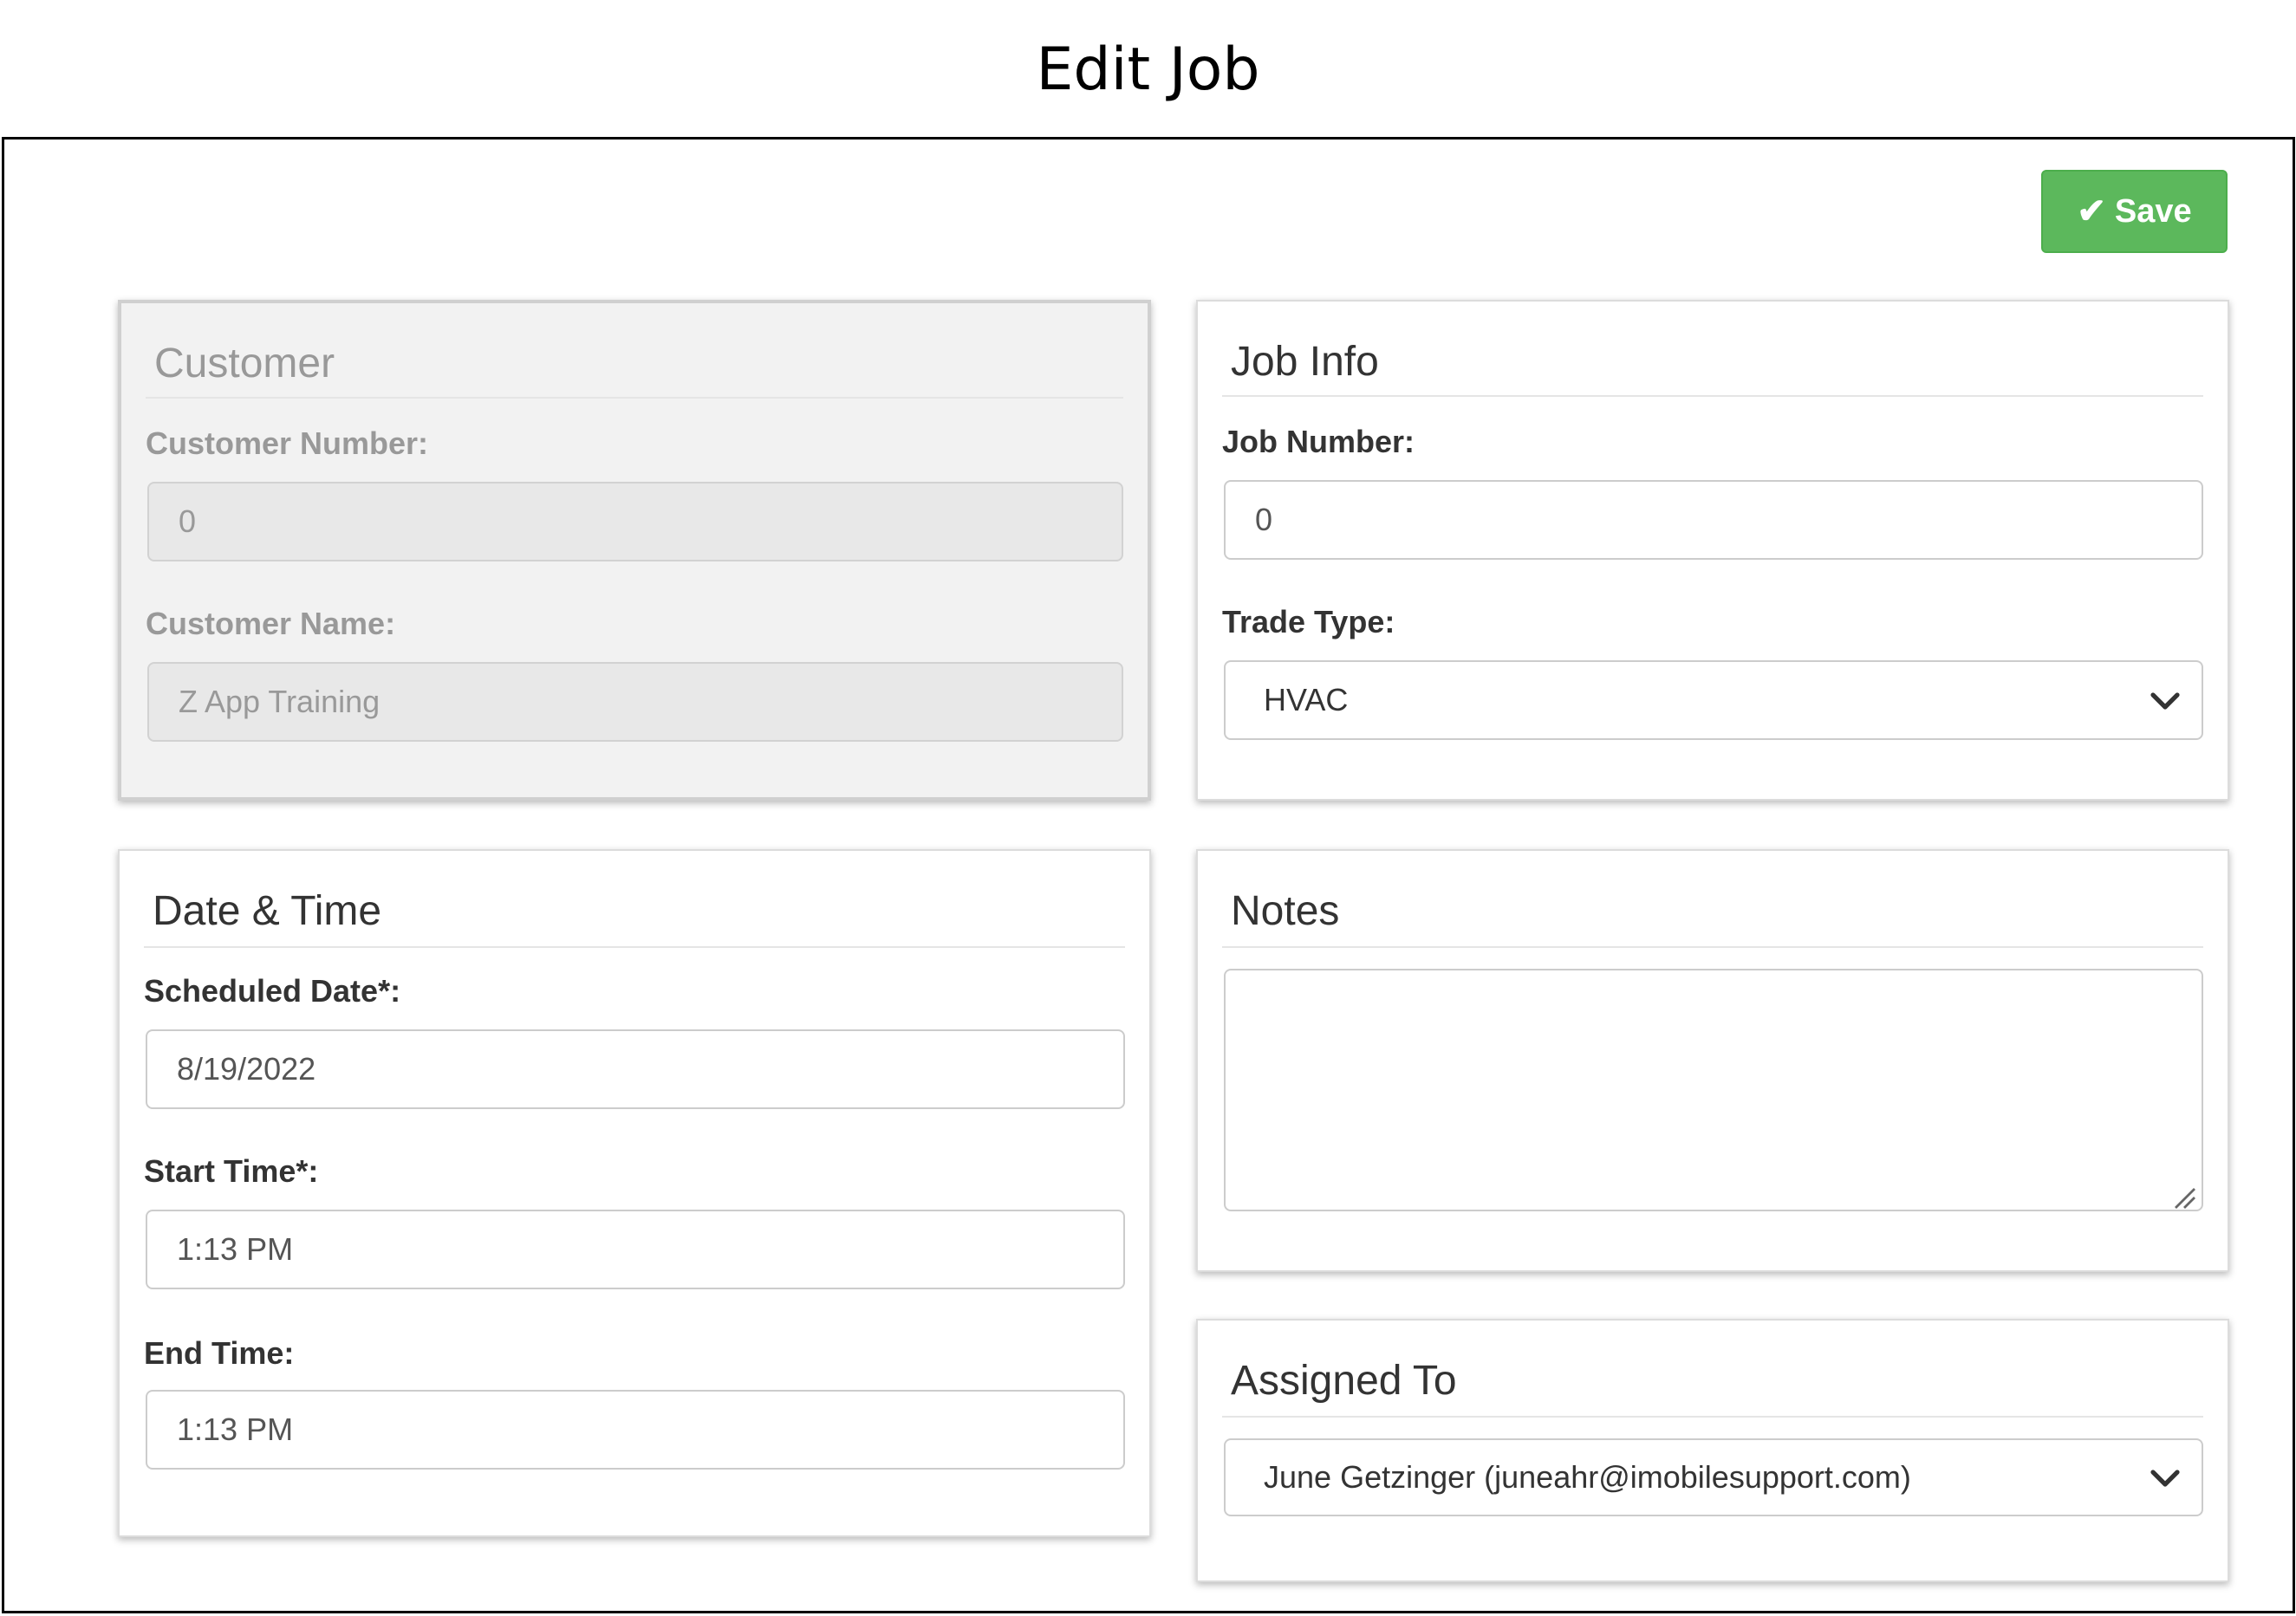  Describe the element at coordinates (1713, 520) in the screenshot. I see `job-number-input: 0` at that location.